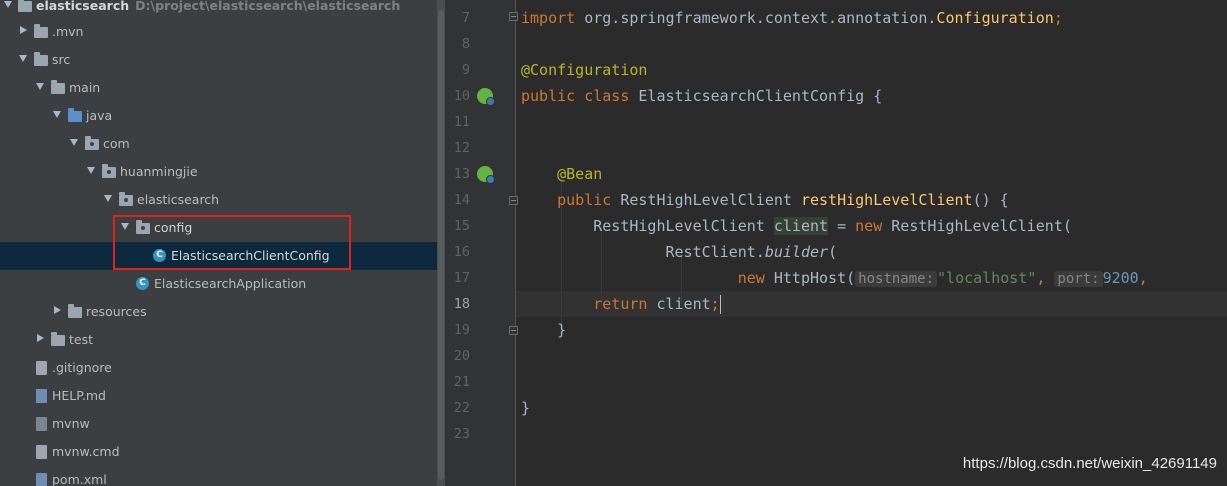 This screenshot has width=1227, height=486. Describe the element at coordinates (584, 70) in the screenshot. I see `code-line-9: @Configuration` at that location.